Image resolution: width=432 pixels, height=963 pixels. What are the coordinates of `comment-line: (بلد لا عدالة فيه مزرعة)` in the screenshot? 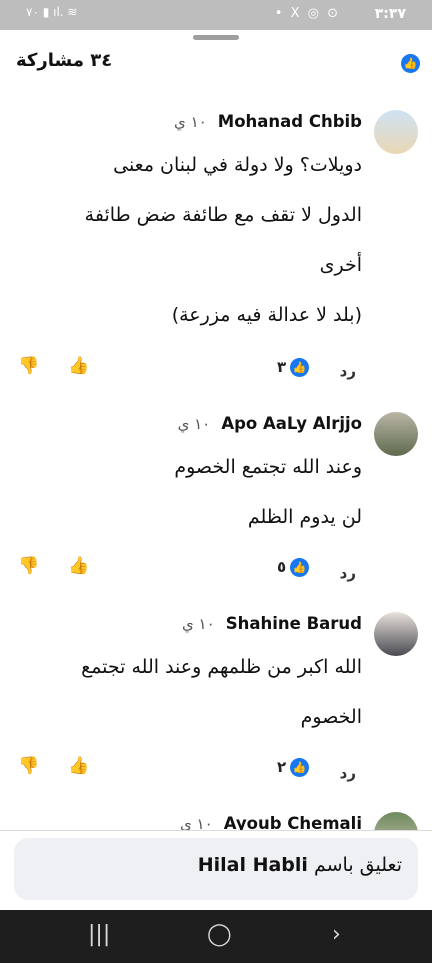 It's located at (266, 315).